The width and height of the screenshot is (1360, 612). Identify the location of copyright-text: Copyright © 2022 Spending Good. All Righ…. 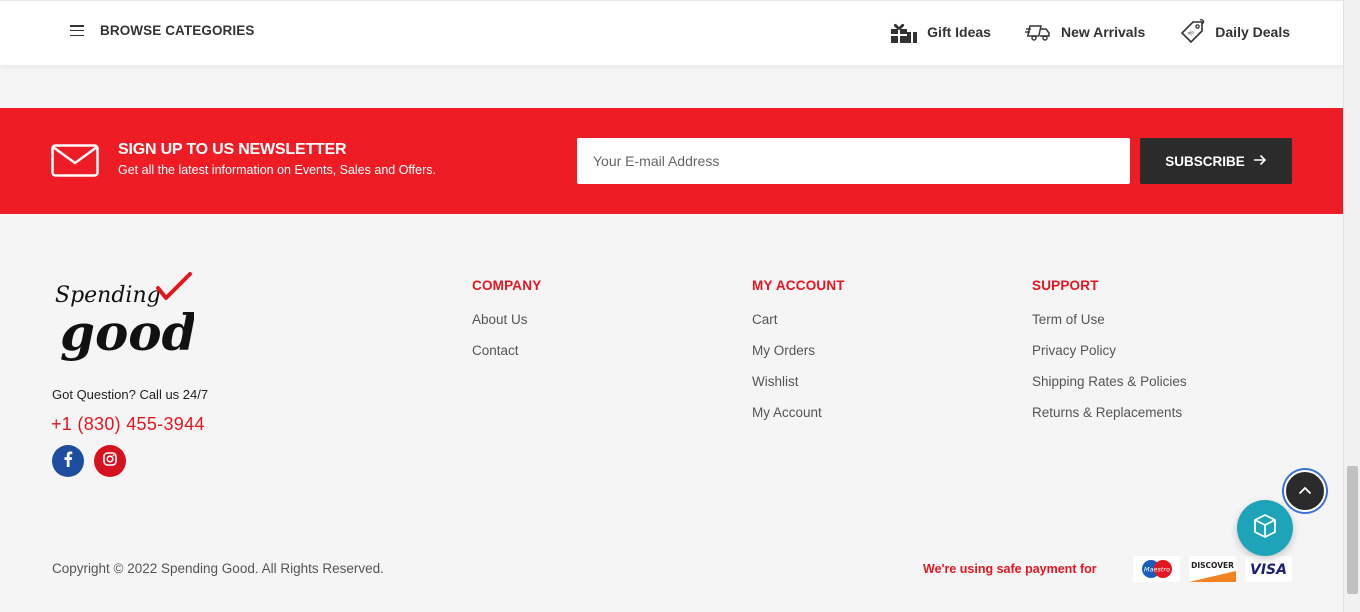
(218, 568).